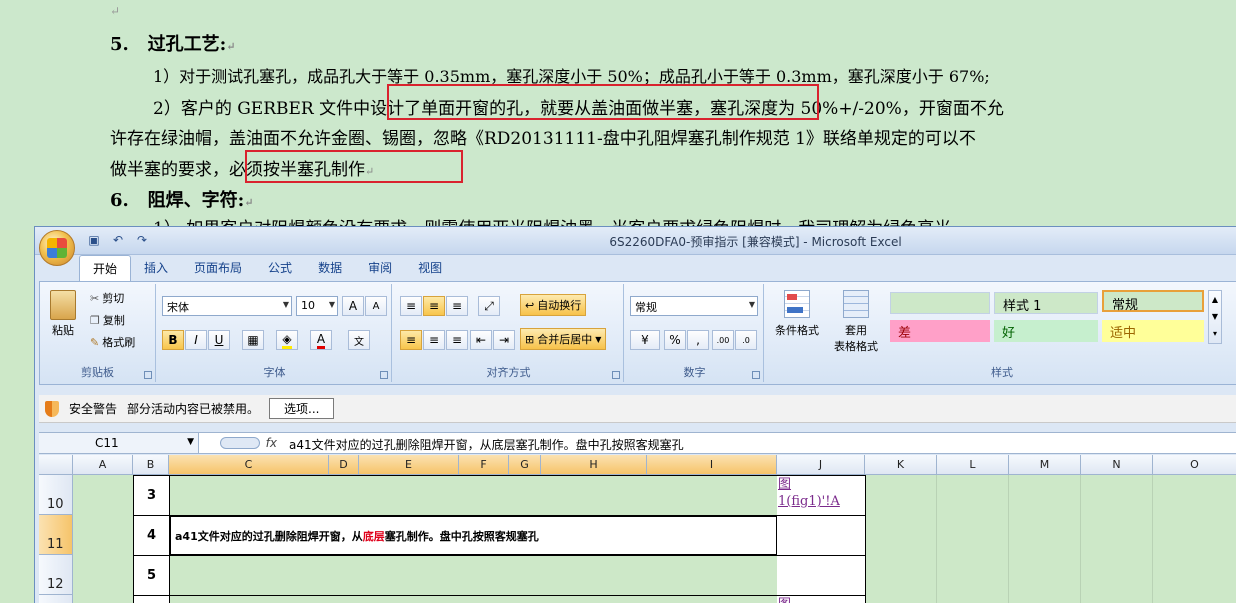 This screenshot has width=1236, height=603. What do you see at coordinates (321, 340) in the screenshot?
I see `font-color-button: A` at bounding box center [321, 340].